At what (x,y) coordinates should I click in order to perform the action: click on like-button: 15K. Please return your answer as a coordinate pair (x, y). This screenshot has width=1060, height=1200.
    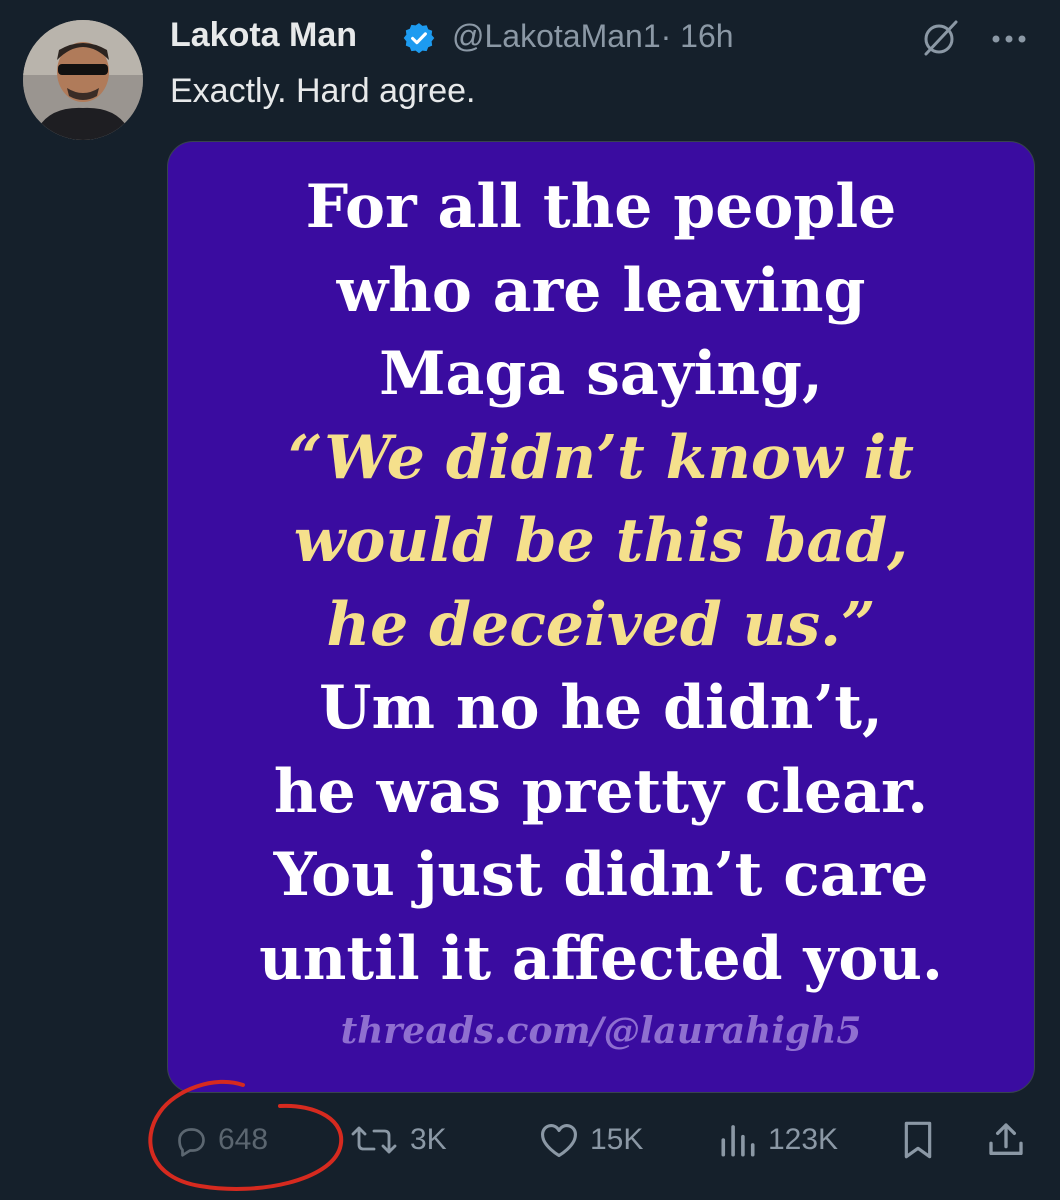
    Looking at the image, I should click on (590, 1140).